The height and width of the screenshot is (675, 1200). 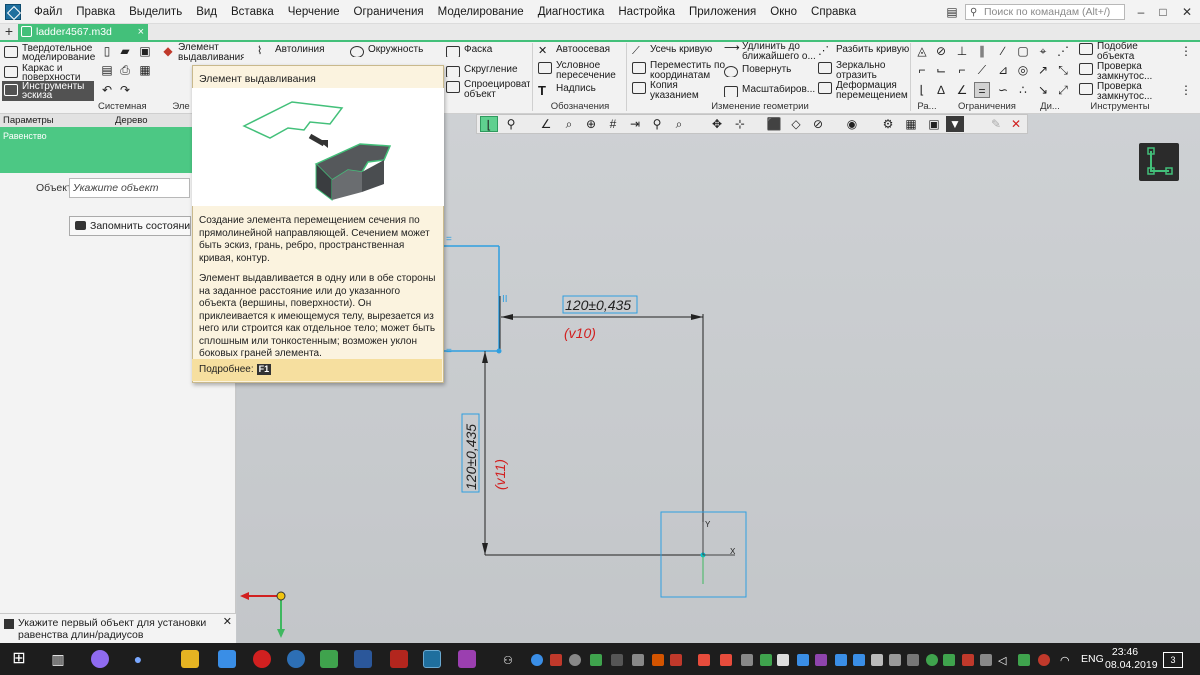 I want to click on horizontal-icon: ⌐, so click(x=962, y=70).